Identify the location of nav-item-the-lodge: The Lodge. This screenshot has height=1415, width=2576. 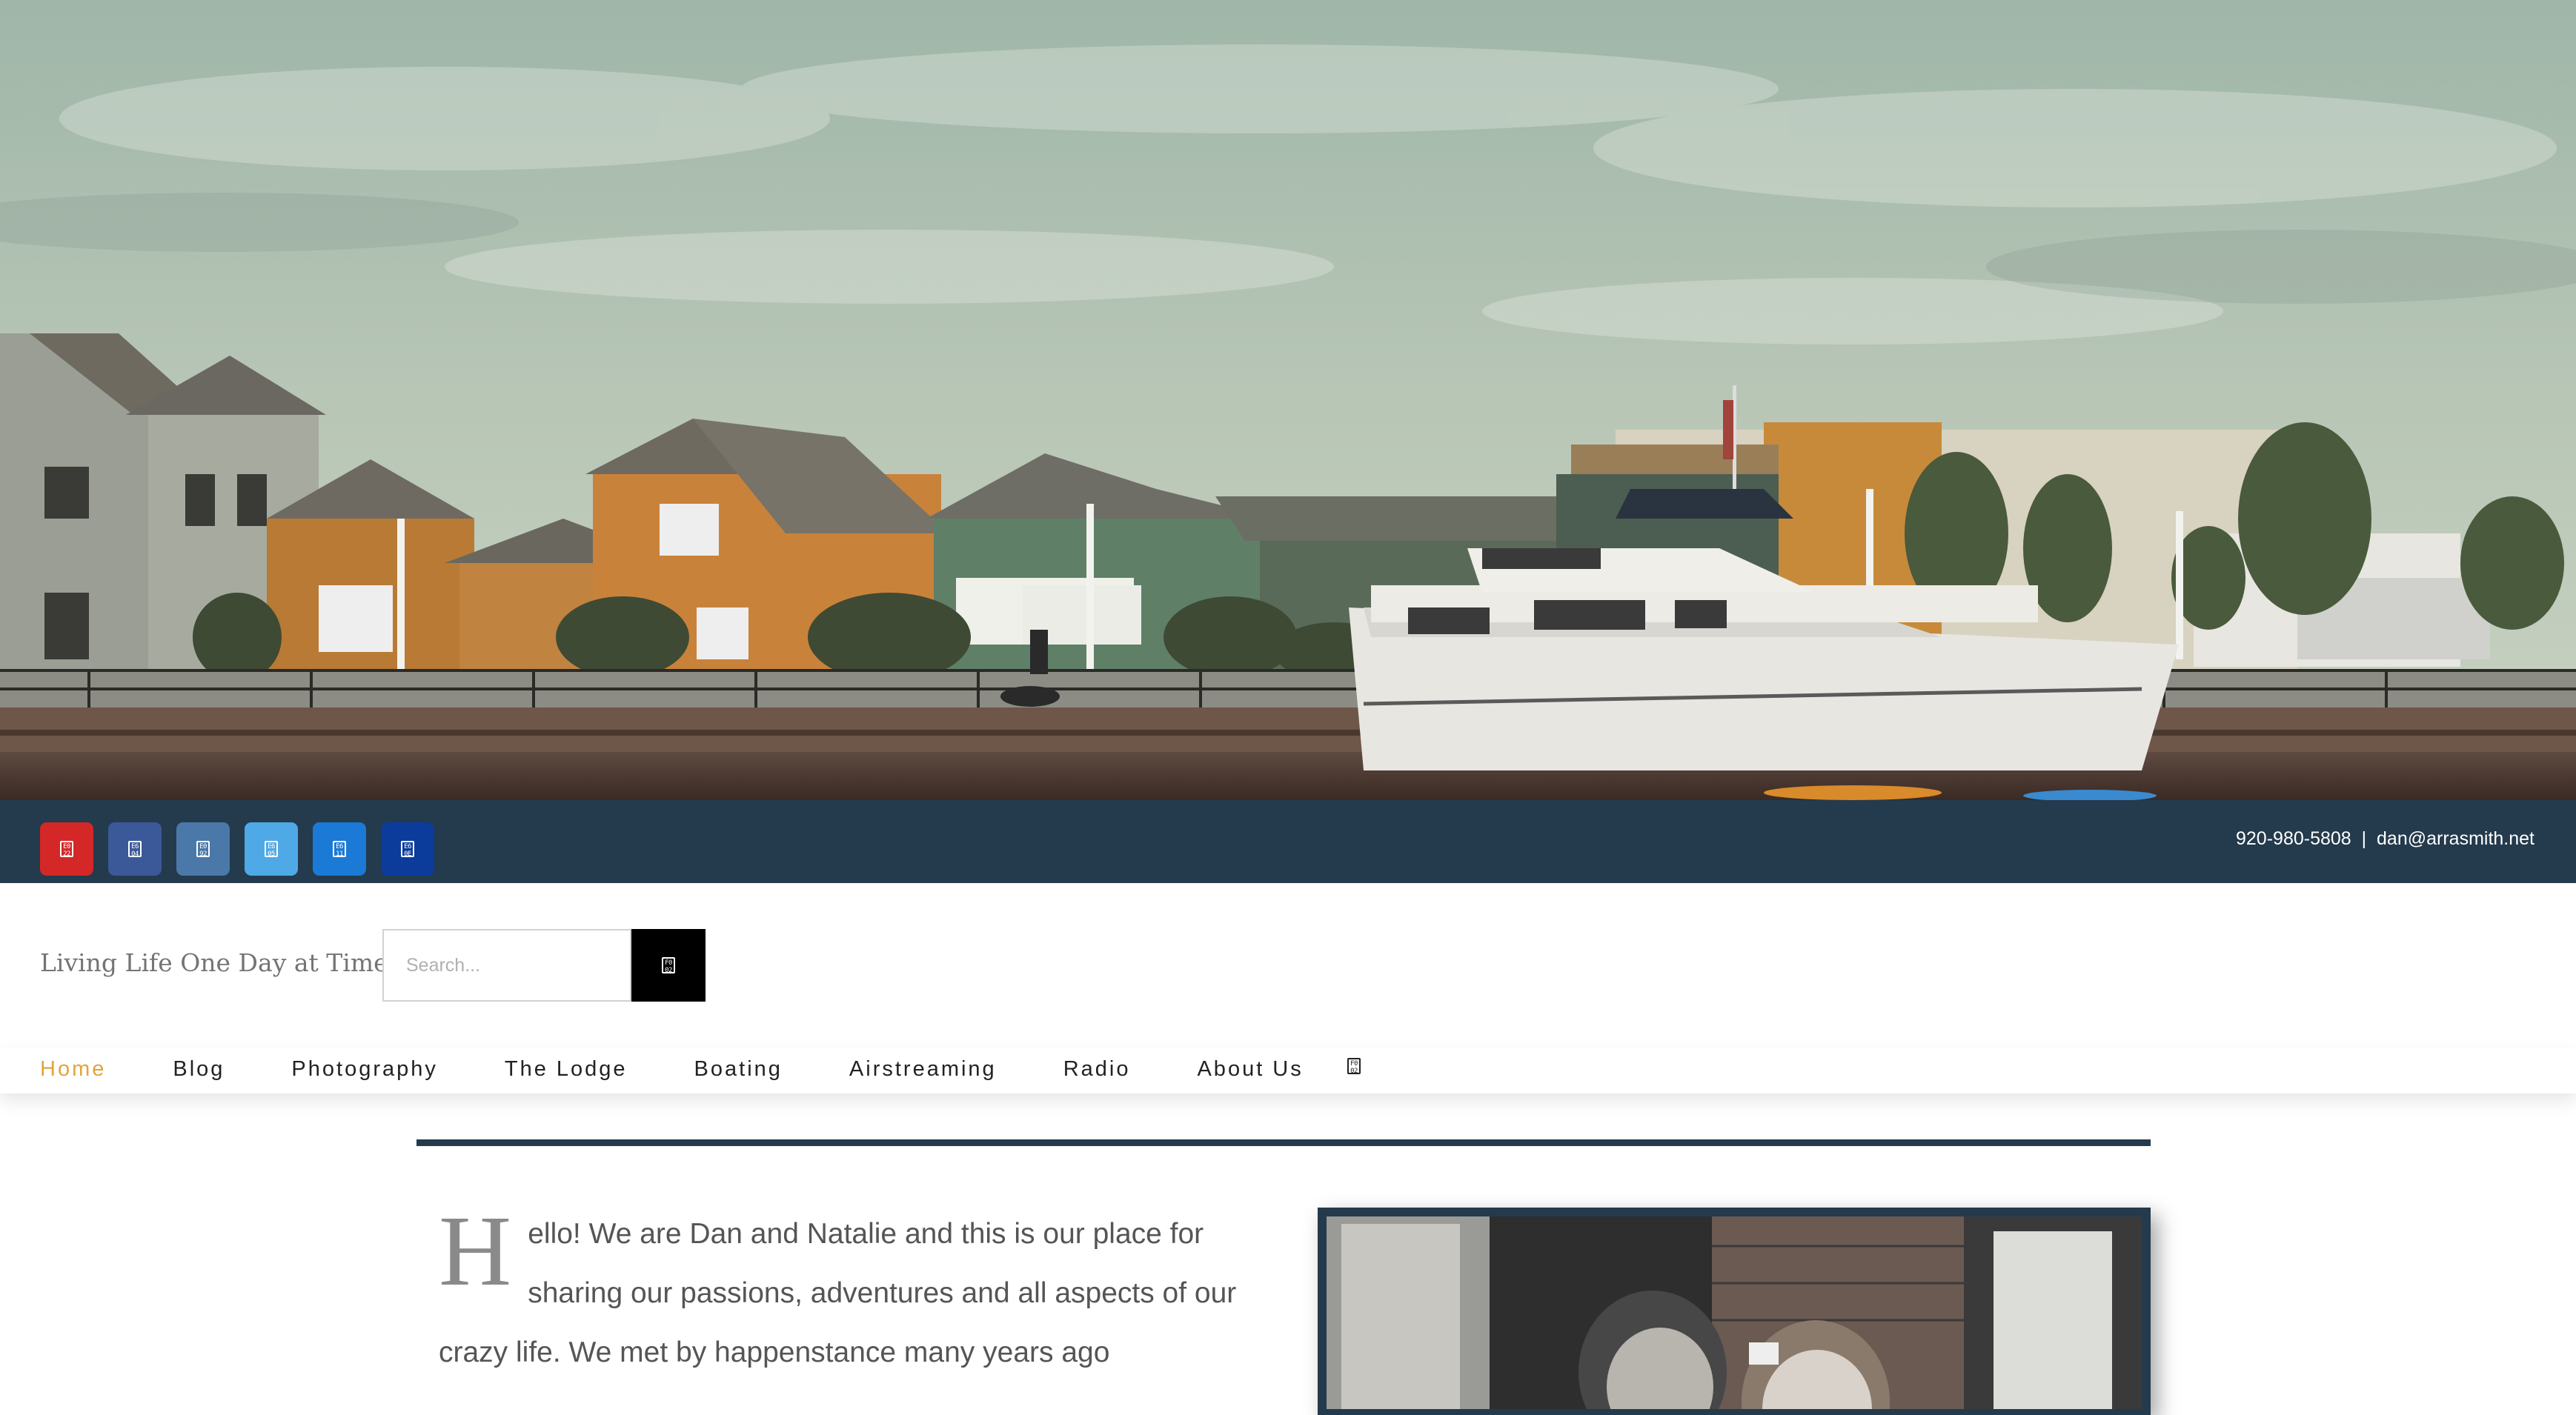
(566, 1069).